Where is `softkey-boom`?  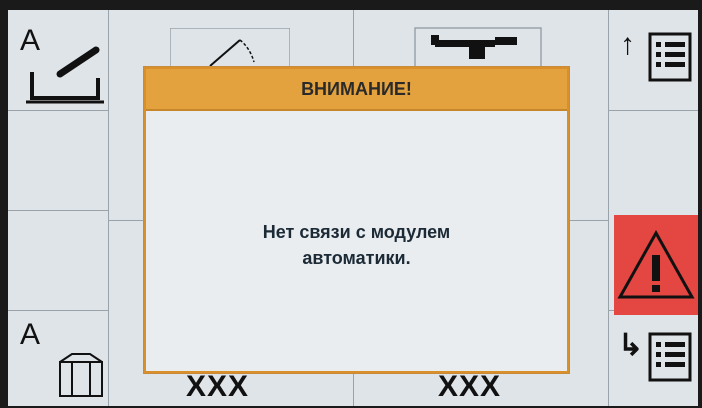 softkey-boom is located at coordinates (478, 48).